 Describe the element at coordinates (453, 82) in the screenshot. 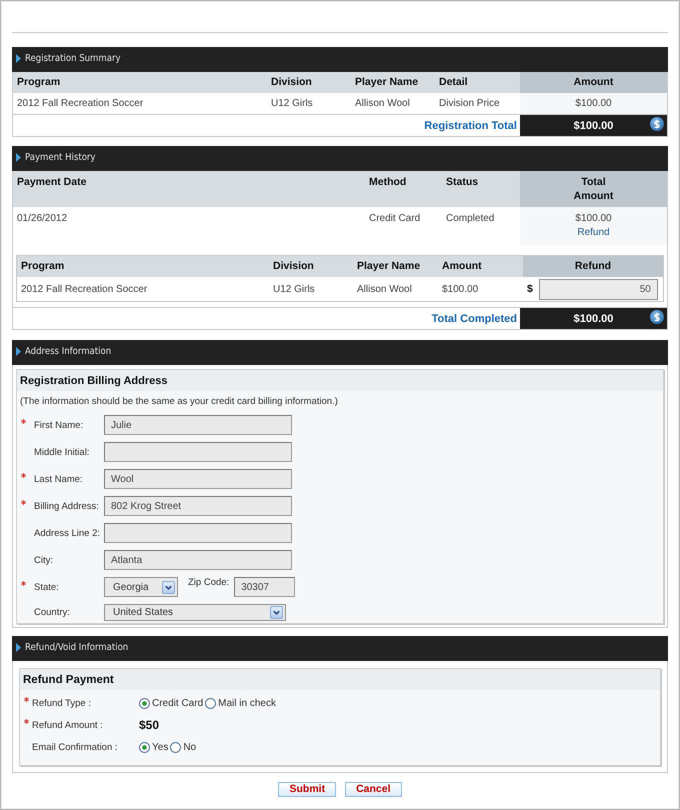

I see `column-header: Detail` at that location.